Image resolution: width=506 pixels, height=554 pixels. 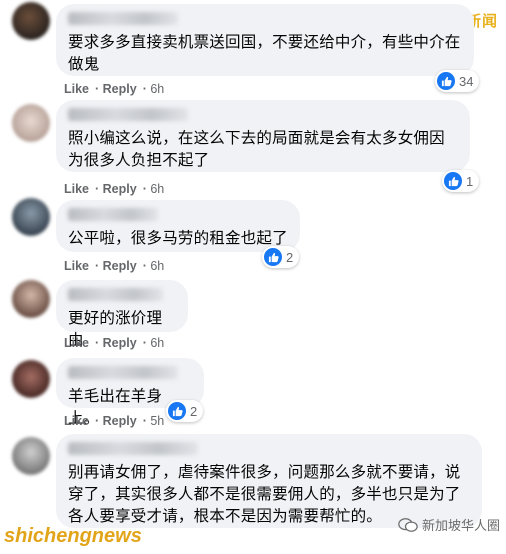 What do you see at coordinates (256, 149) in the screenshot?
I see `comment-text: 照小编这么说，在这么下去的局面就是会有太多女佣因为很多人负担不起了` at bounding box center [256, 149].